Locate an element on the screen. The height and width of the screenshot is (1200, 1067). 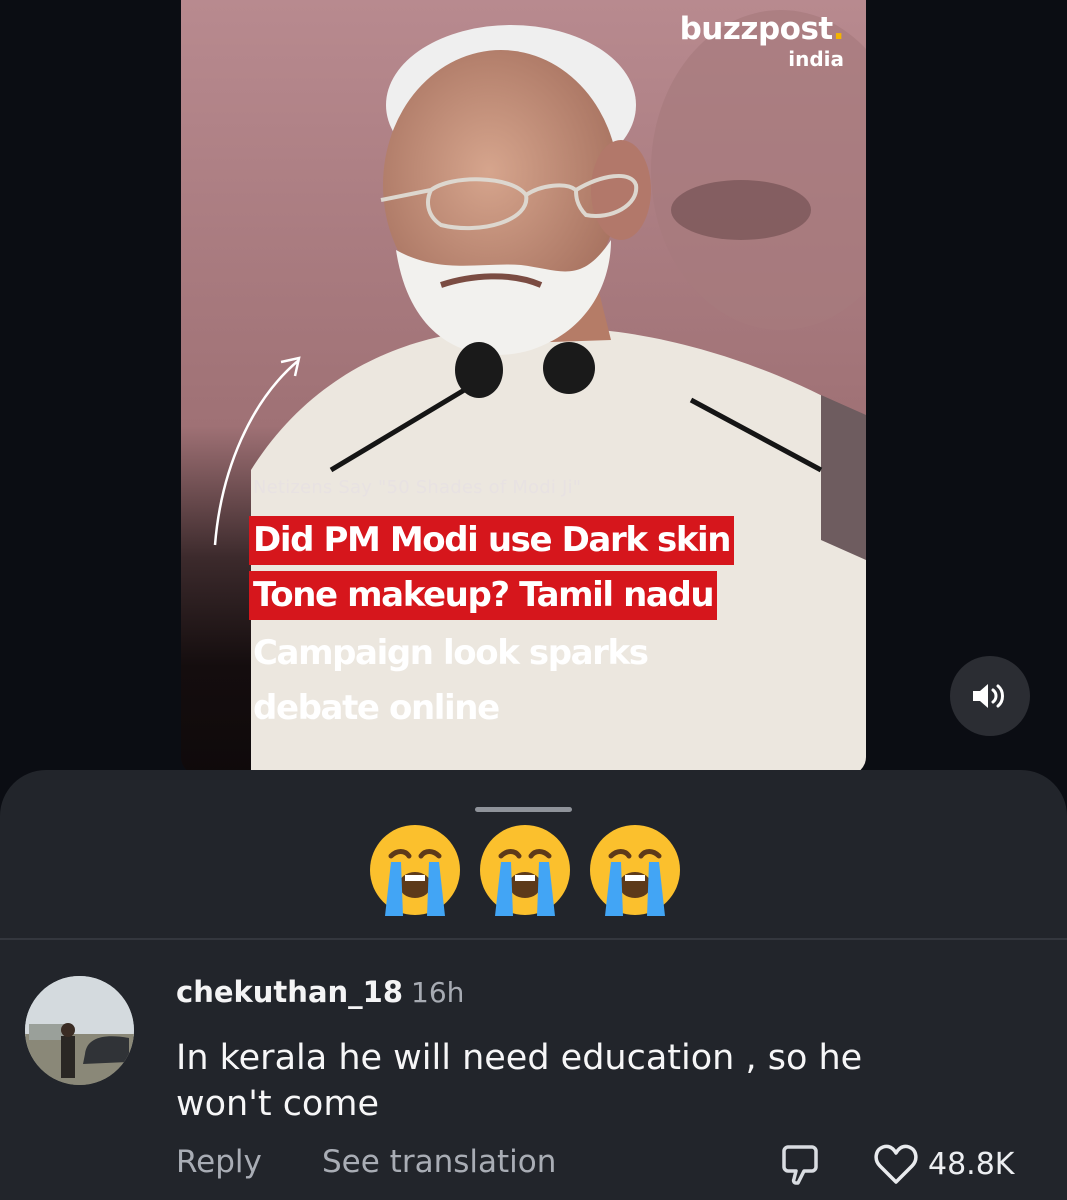
comment-username: chekuthan_18 is located at coordinates (289, 992).